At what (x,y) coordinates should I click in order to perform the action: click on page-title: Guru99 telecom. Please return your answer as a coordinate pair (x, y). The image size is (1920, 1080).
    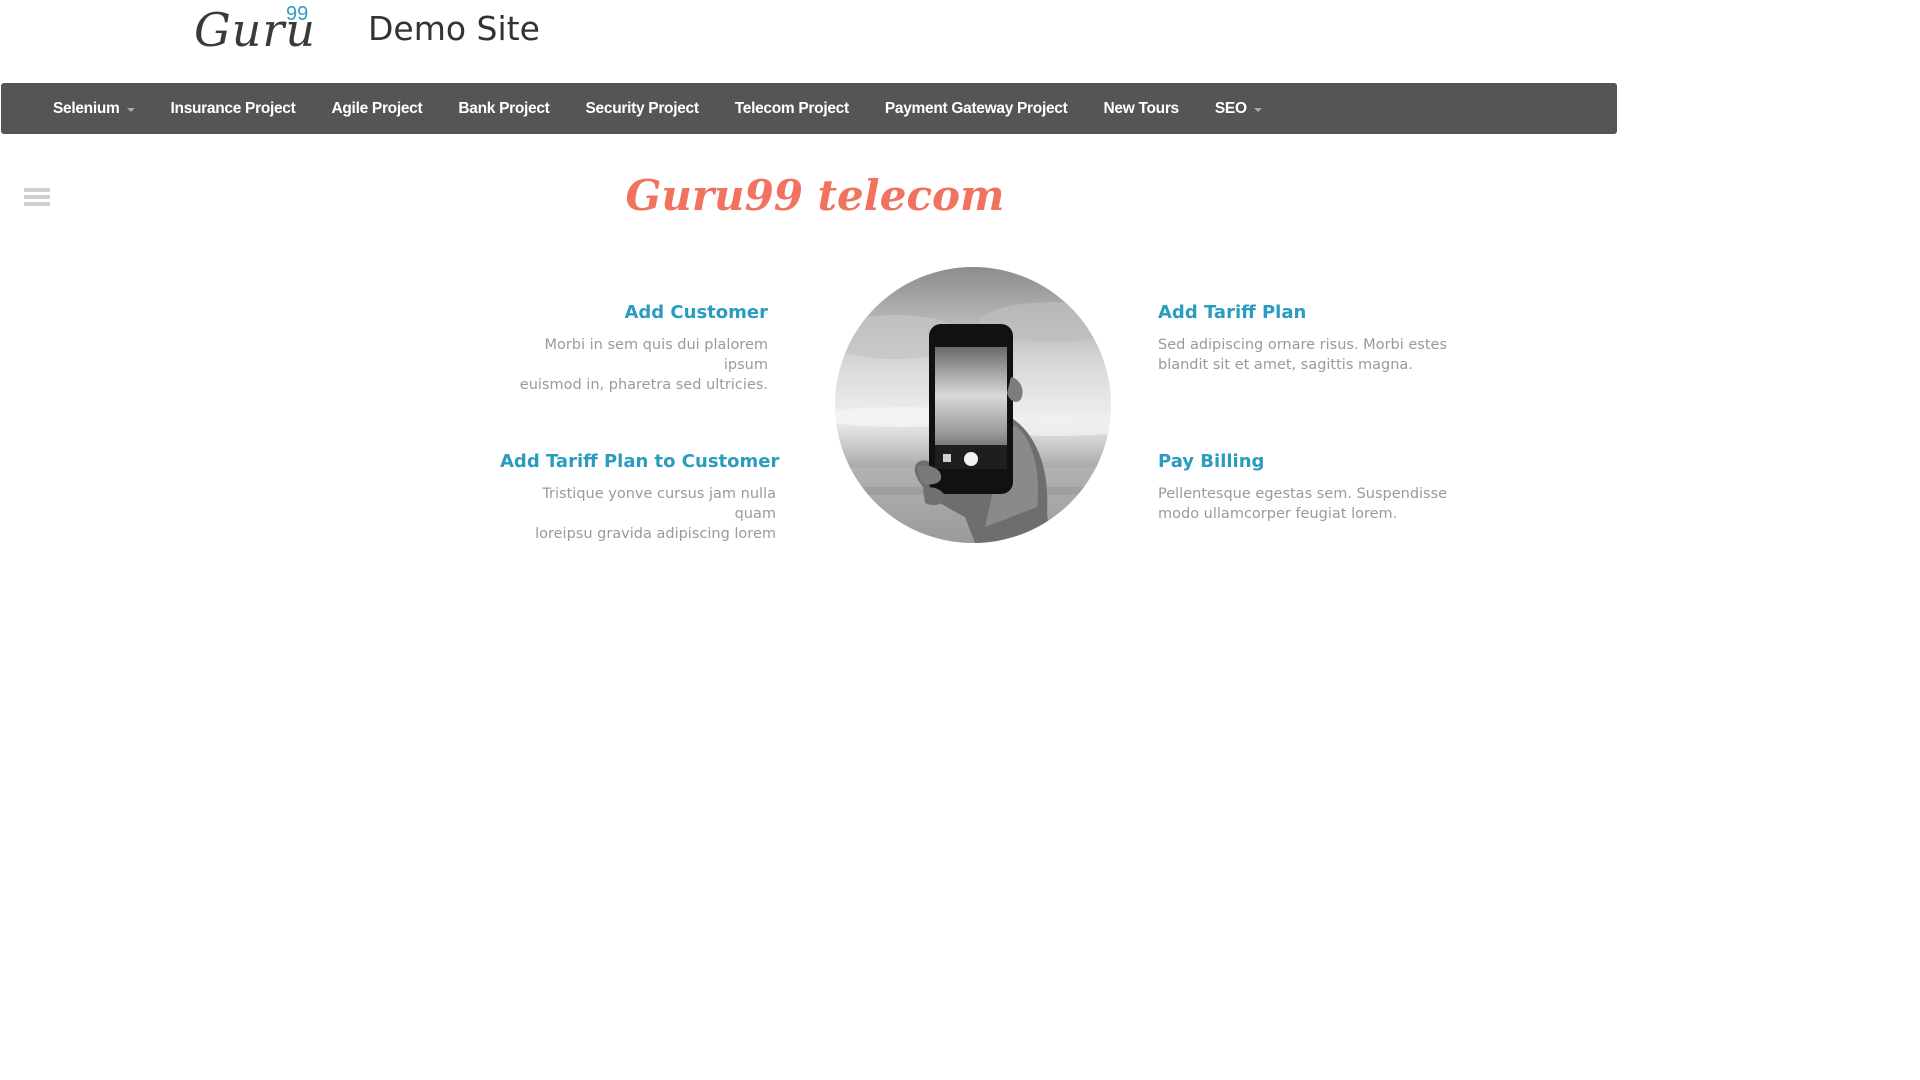
    Looking at the image, I should click on (815, 195).